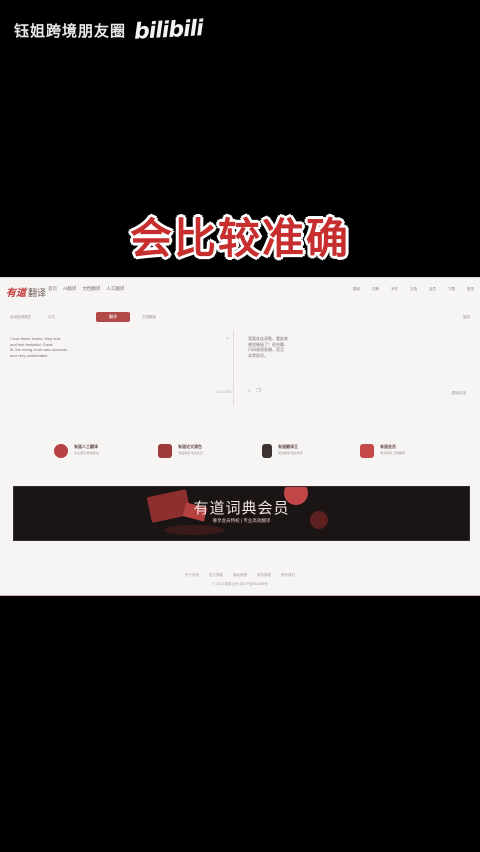 The image size is (480, 852). I want to click on feature-item: 有道会员 尊享特权 无限翻译, so click(405, 451).